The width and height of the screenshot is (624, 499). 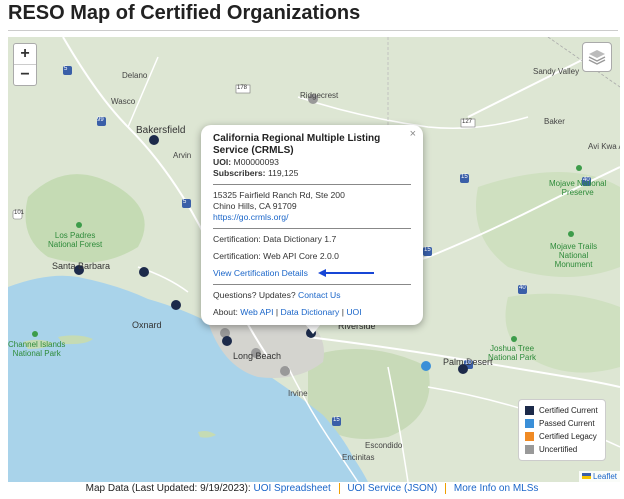 I want to click on label-joshua-tree: Joshua Tree National Park, so click(x=512, y=353).